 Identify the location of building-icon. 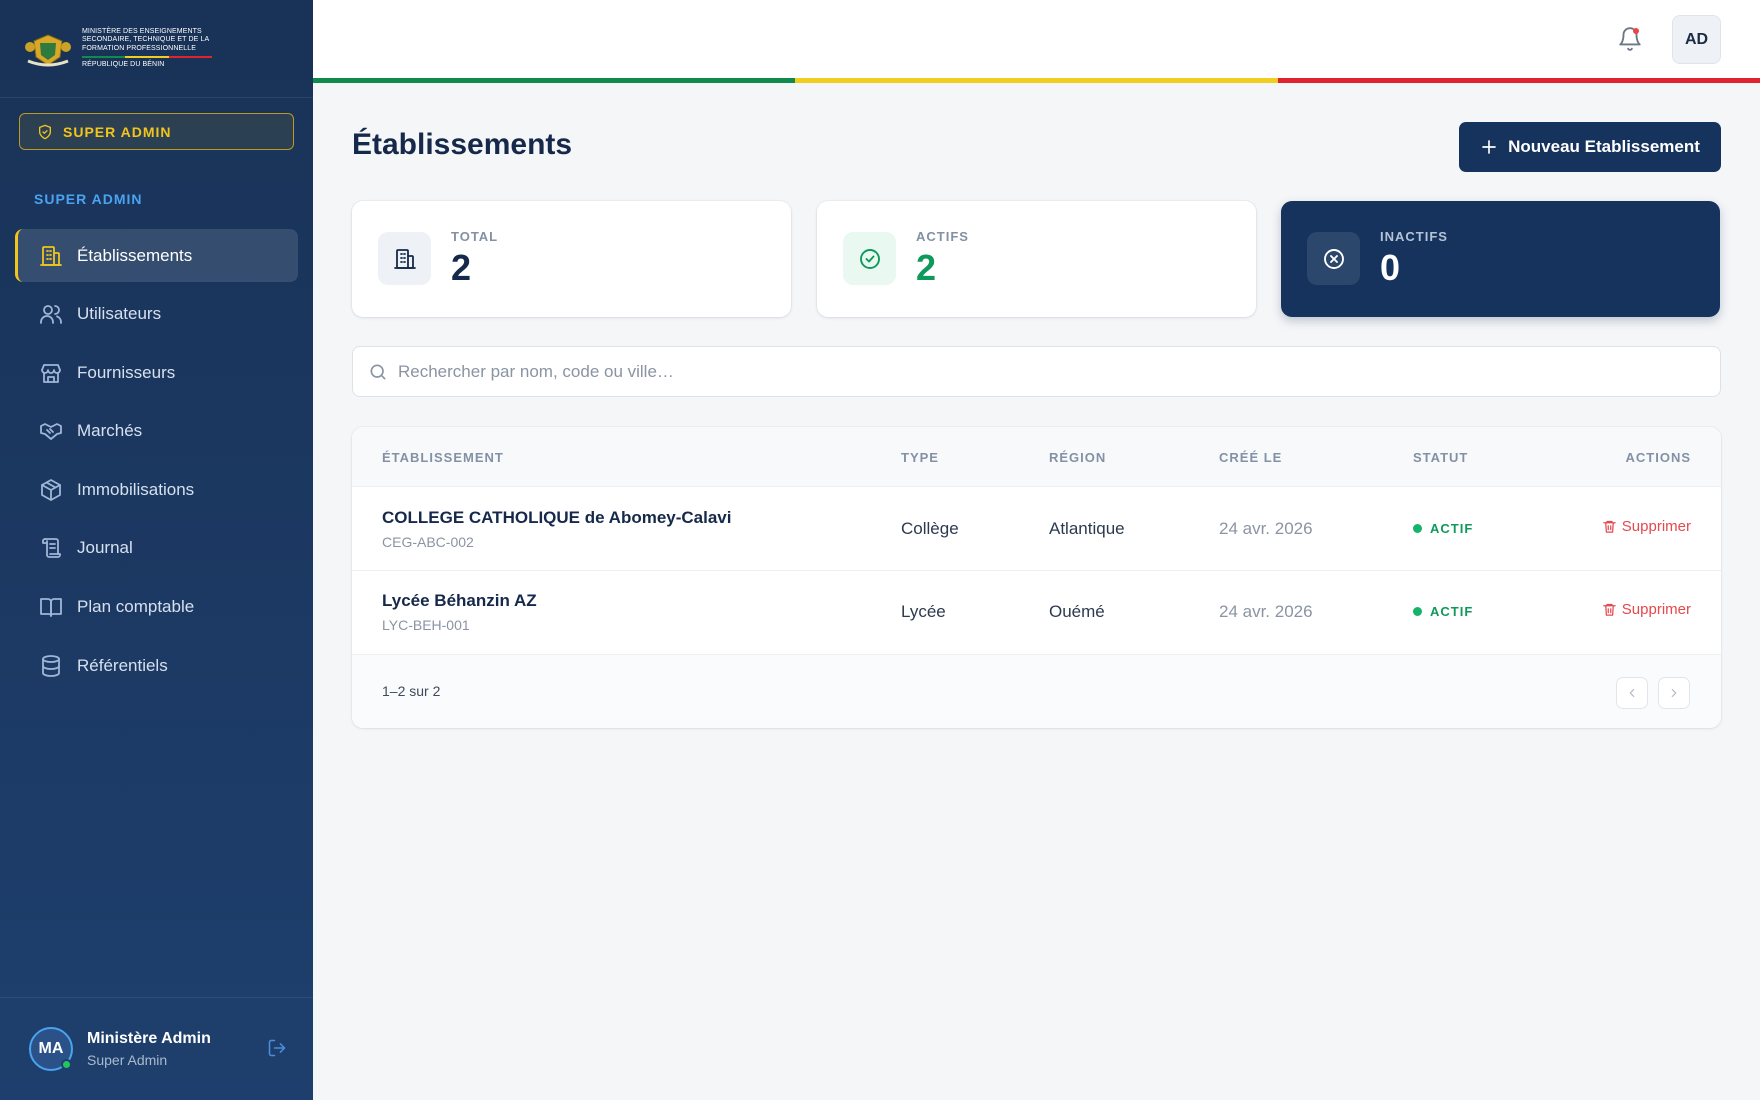
(404, 258).